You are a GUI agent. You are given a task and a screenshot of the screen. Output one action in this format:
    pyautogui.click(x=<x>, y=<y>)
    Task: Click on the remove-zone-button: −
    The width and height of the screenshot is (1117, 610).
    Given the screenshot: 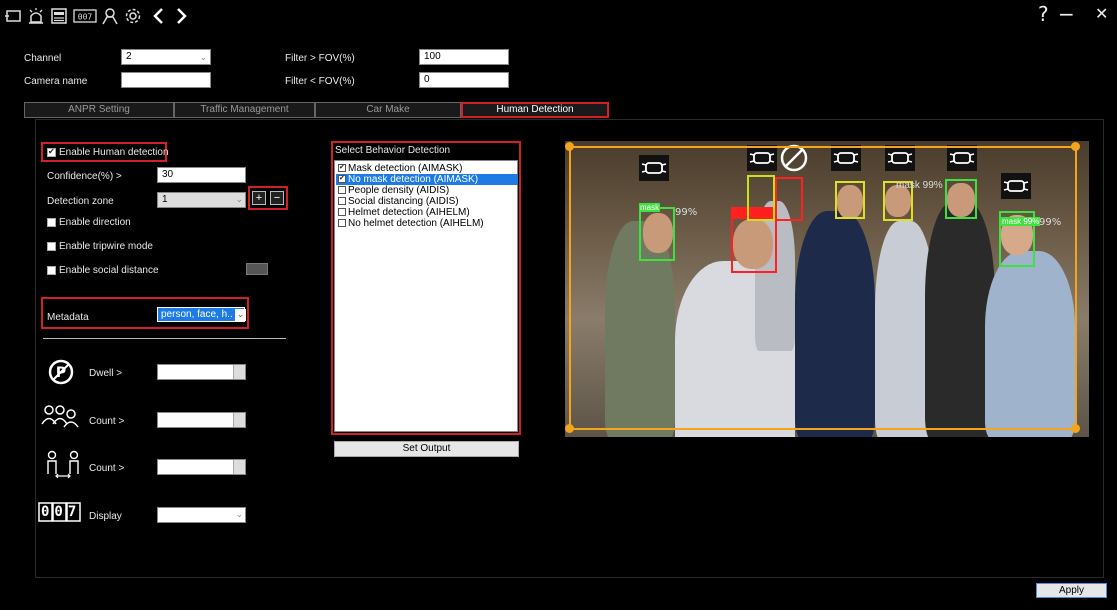 What is the action you would take?
    pyautogui.click(x=277, y=198)
    